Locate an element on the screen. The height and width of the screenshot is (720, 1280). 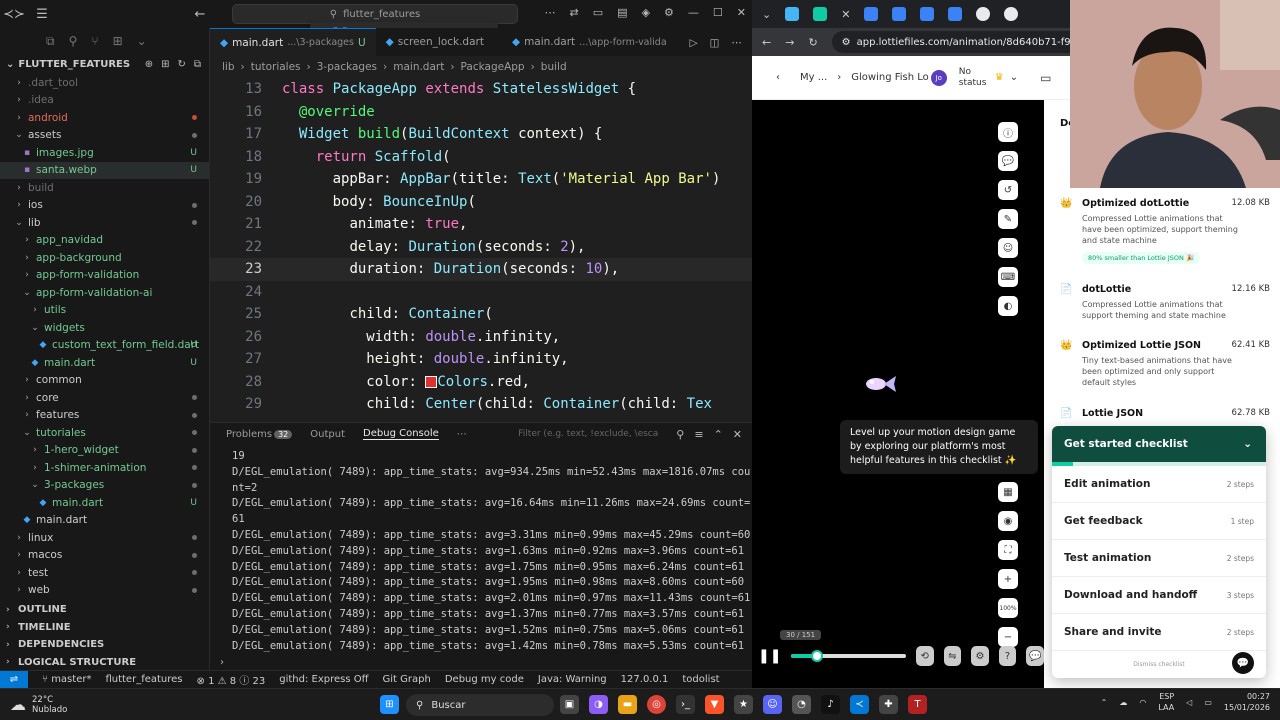
tree-item: ⌄ app-form-validation-ai is located at coordinates (104, 293).